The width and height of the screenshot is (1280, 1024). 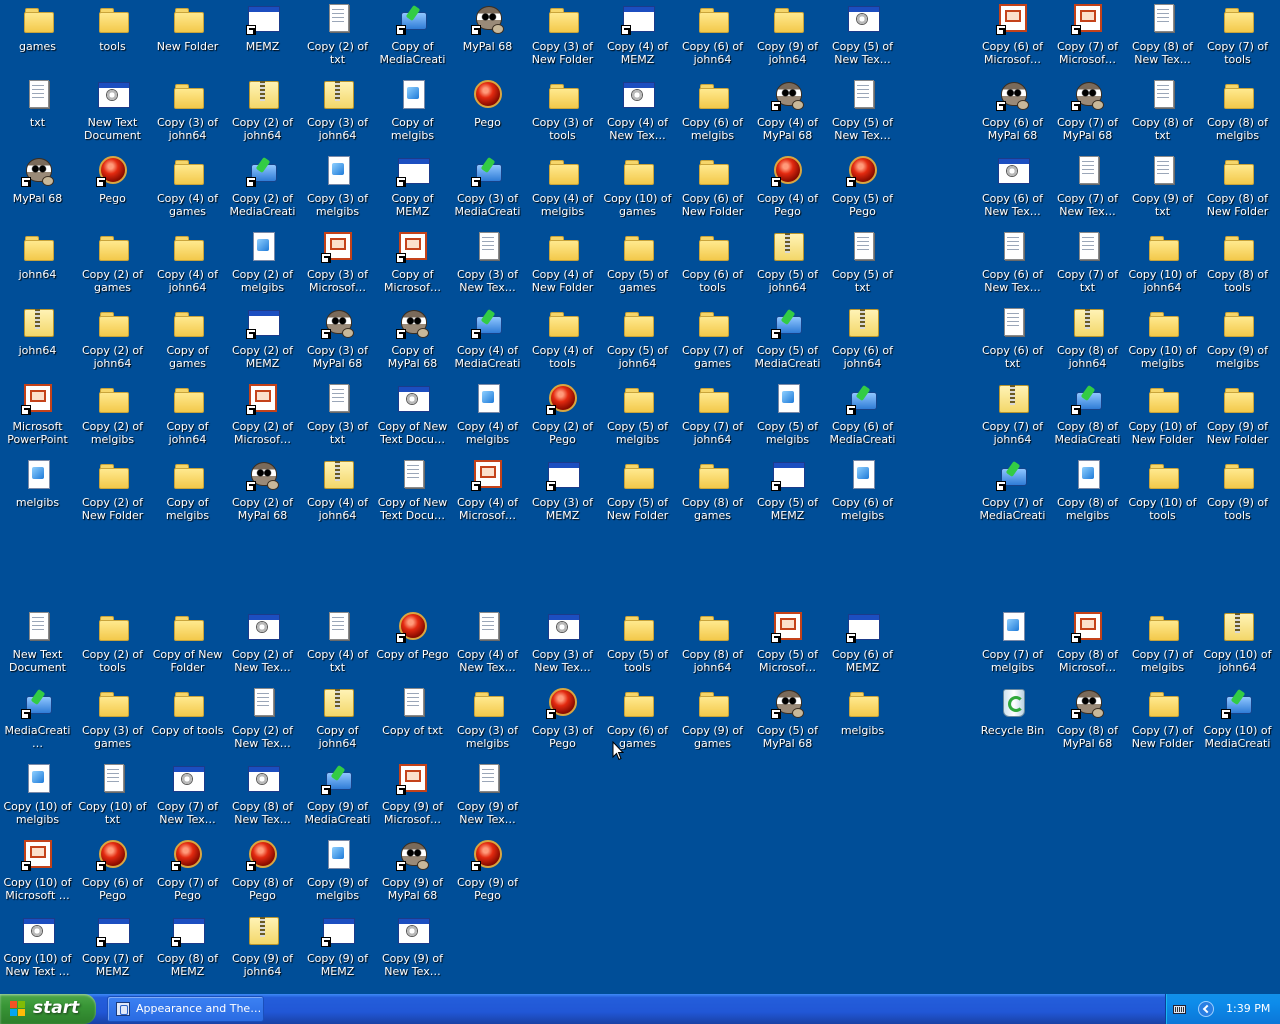 I want to click on desktop-icon-copy-7-of-pego: Copy (7) of Pego, so click(x=187, y=874).